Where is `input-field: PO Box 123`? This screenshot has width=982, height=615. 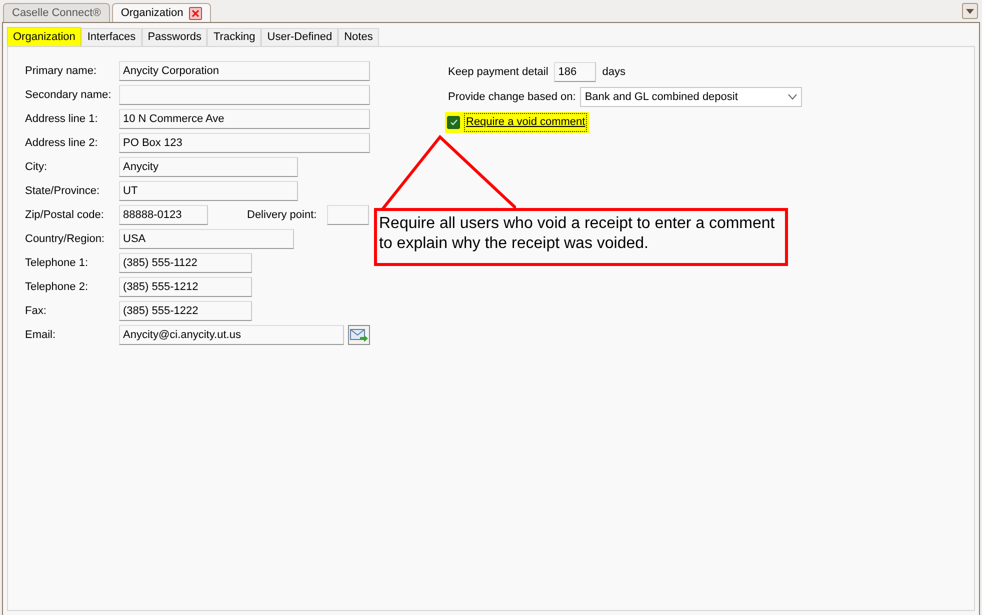 input-field: PO Box 123 is located at coordinates (244, 143).